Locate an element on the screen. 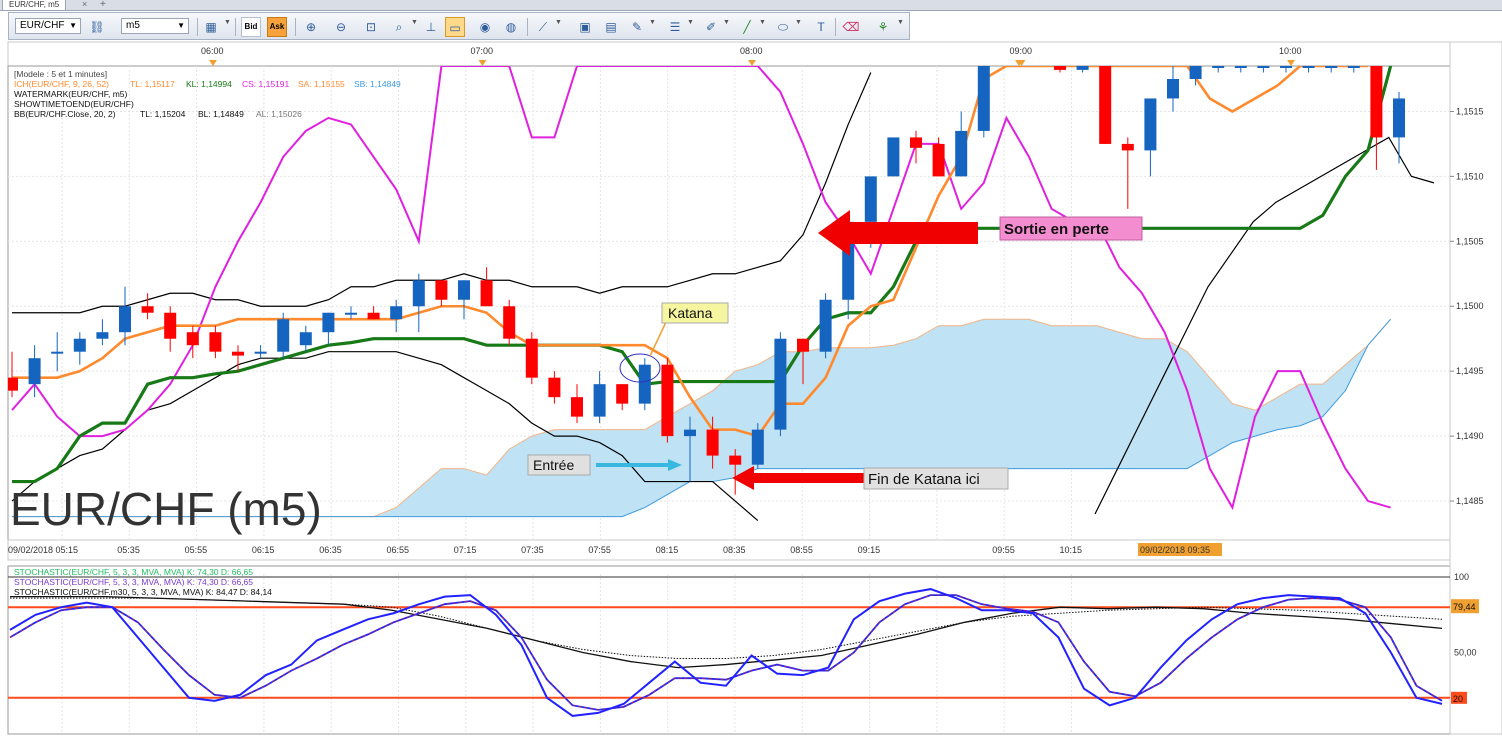  time-tick-label: 09/02/2018 05:15 is located at coordinates (43, 550).